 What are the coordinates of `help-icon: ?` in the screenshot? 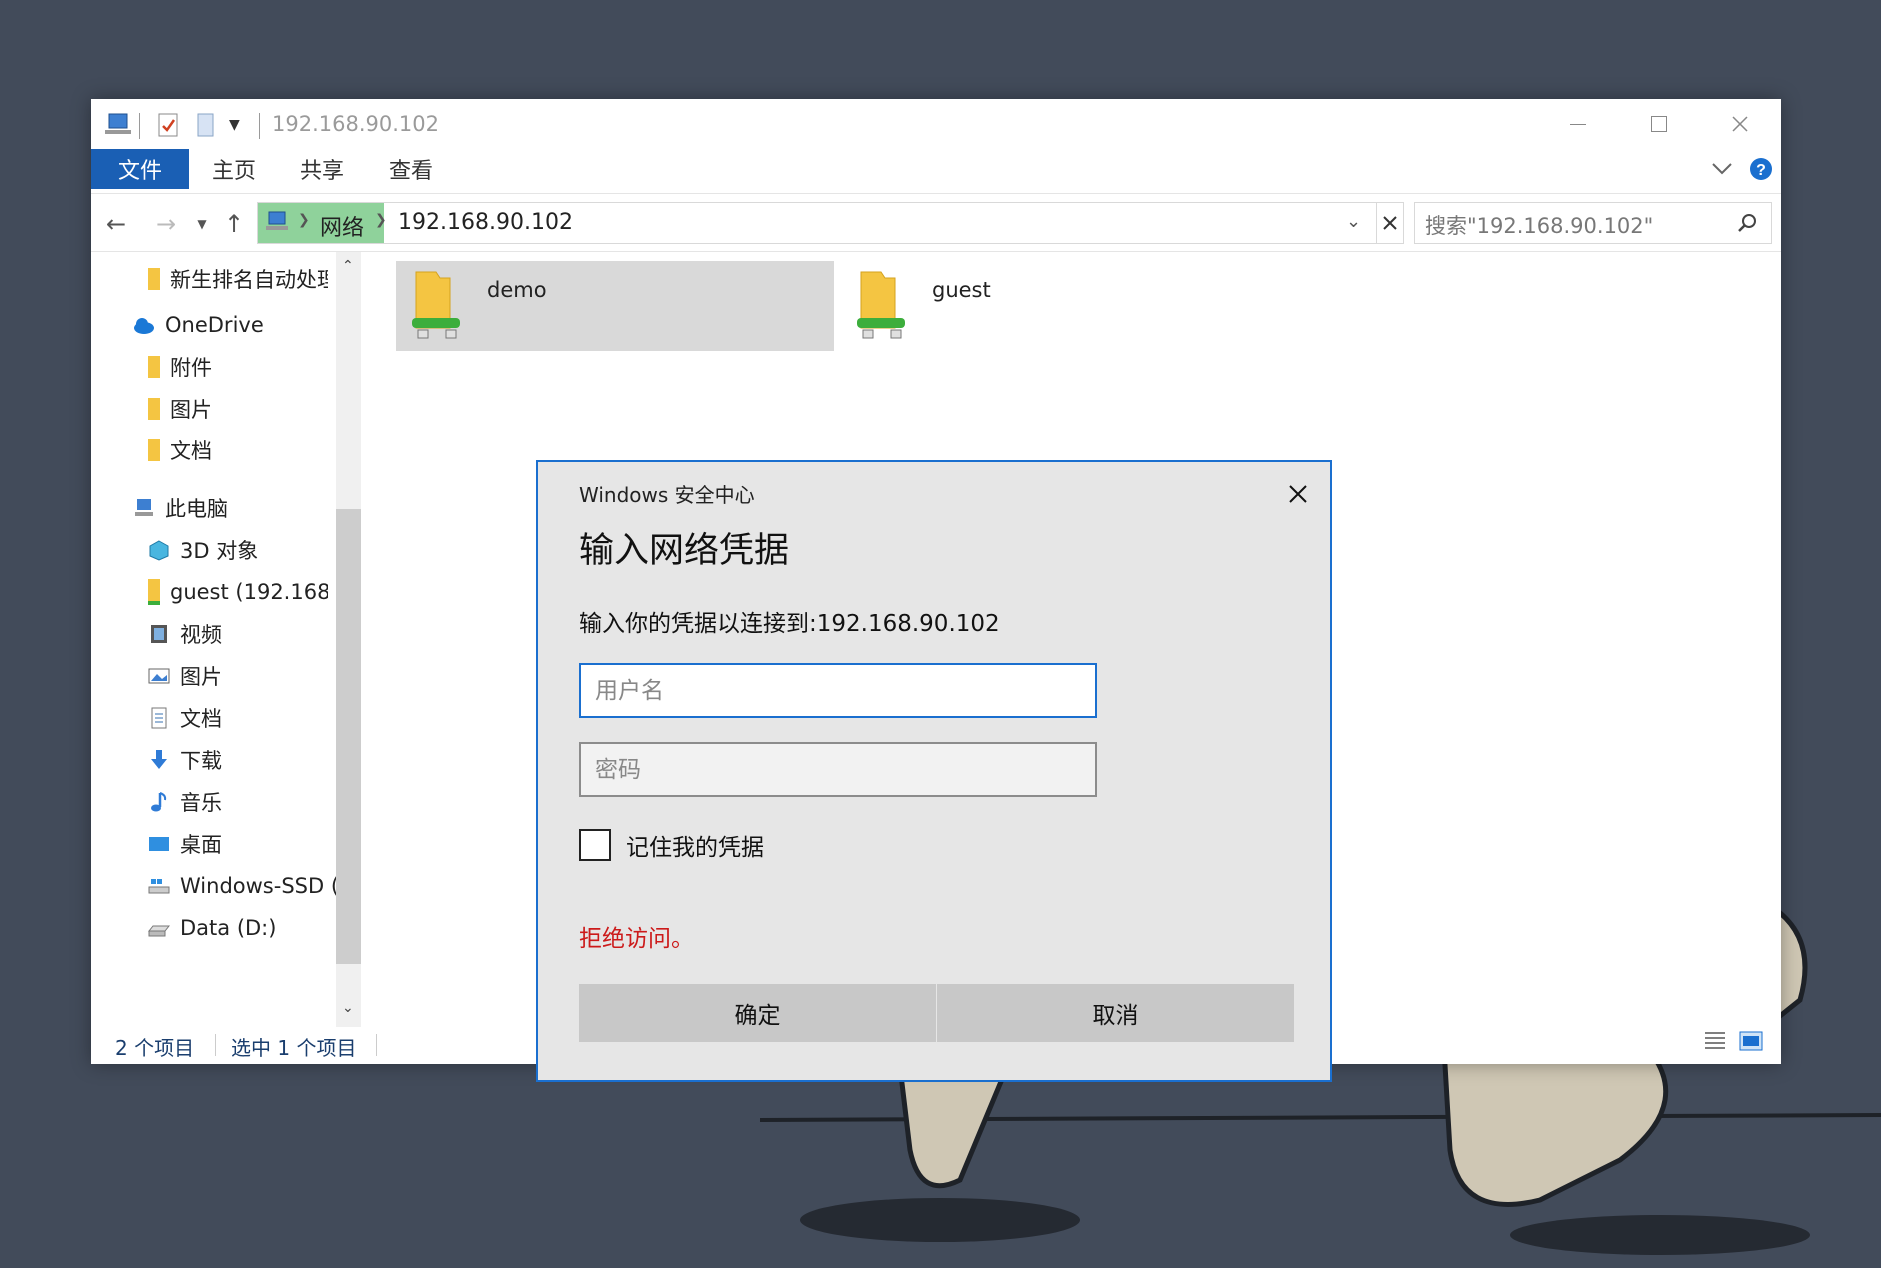 It's located at (1761, 169).